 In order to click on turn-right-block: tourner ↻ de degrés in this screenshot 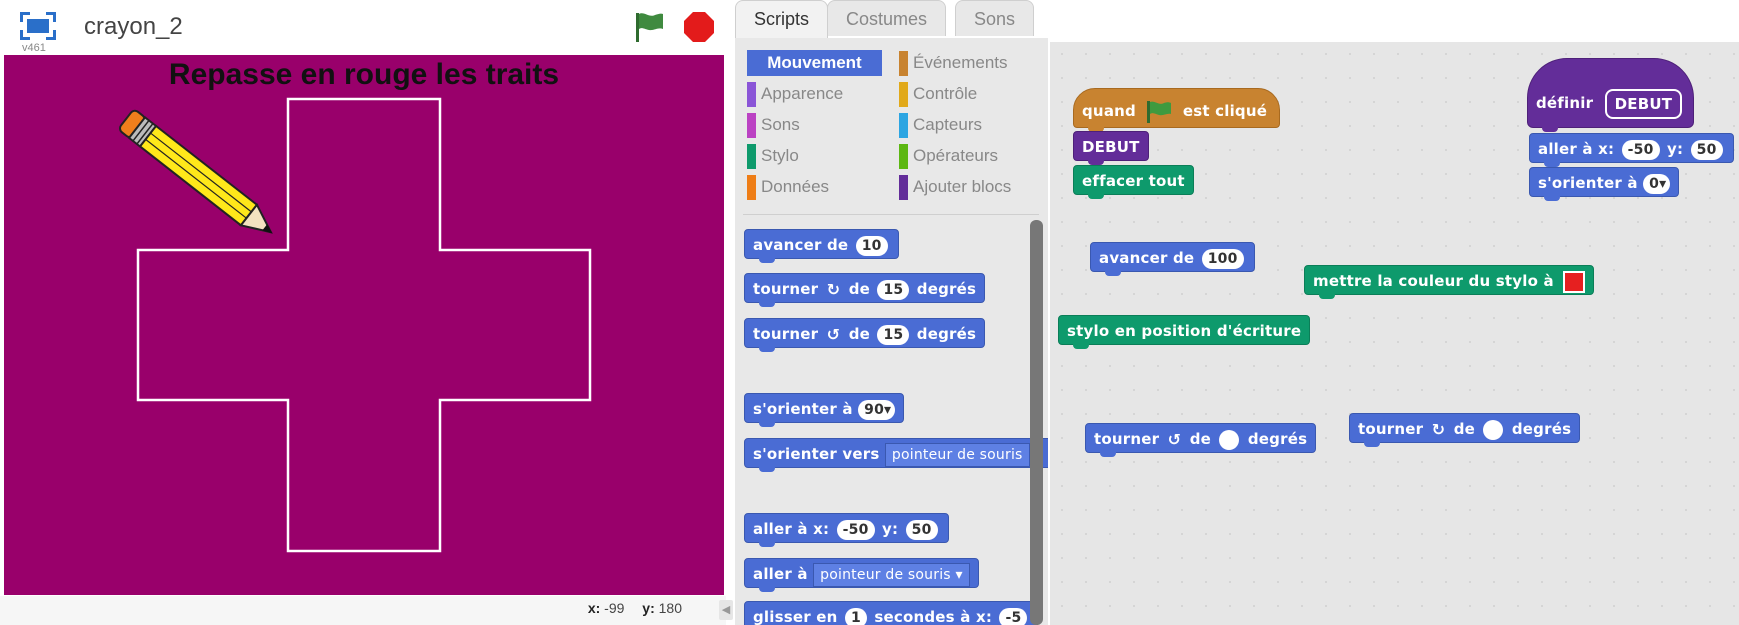, I will do `click(1465, 430)`.